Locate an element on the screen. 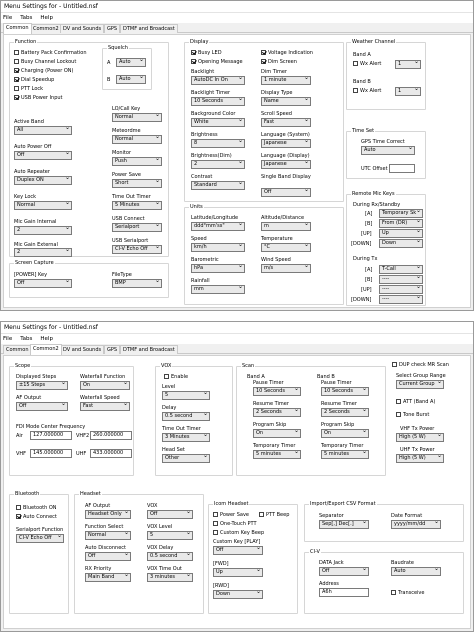 The height and width of the screenshot is (632, 474). scroll-speed-select: Fast is located at coordinates (286, 122).